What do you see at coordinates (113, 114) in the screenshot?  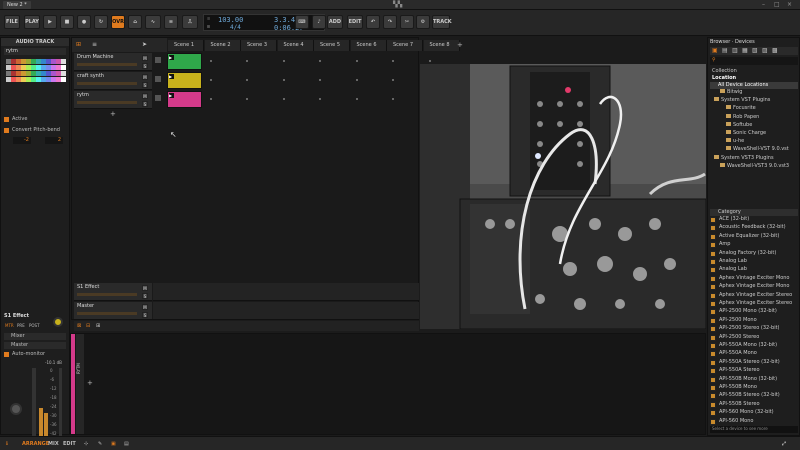 I see `add-track-icon: +` at bounding box center [113, 114].